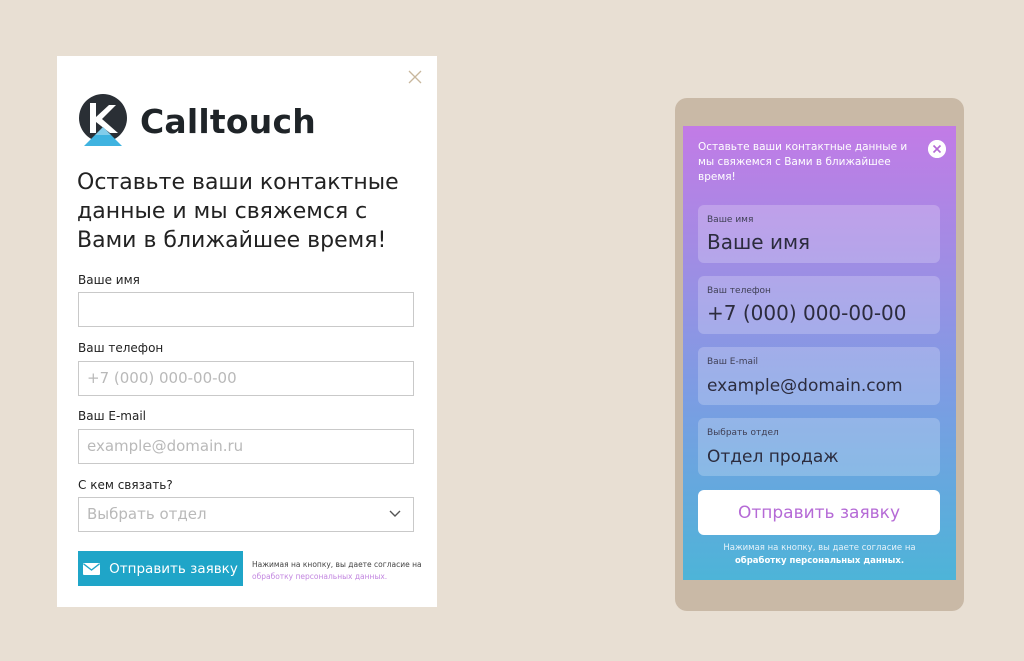  What do you see at coordinates (819, 548) in the screenshot?
I see `mobile-consent-text: Нажимая на кнопку, вы даете согласие на` at bounding box center [819, 548].